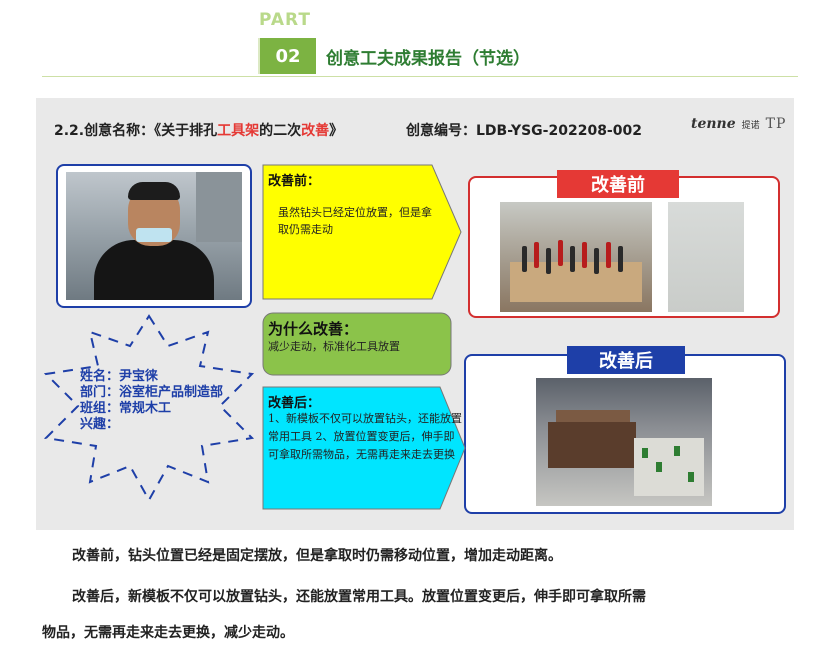  I want to click on section-number: 02, so click(288, 56).